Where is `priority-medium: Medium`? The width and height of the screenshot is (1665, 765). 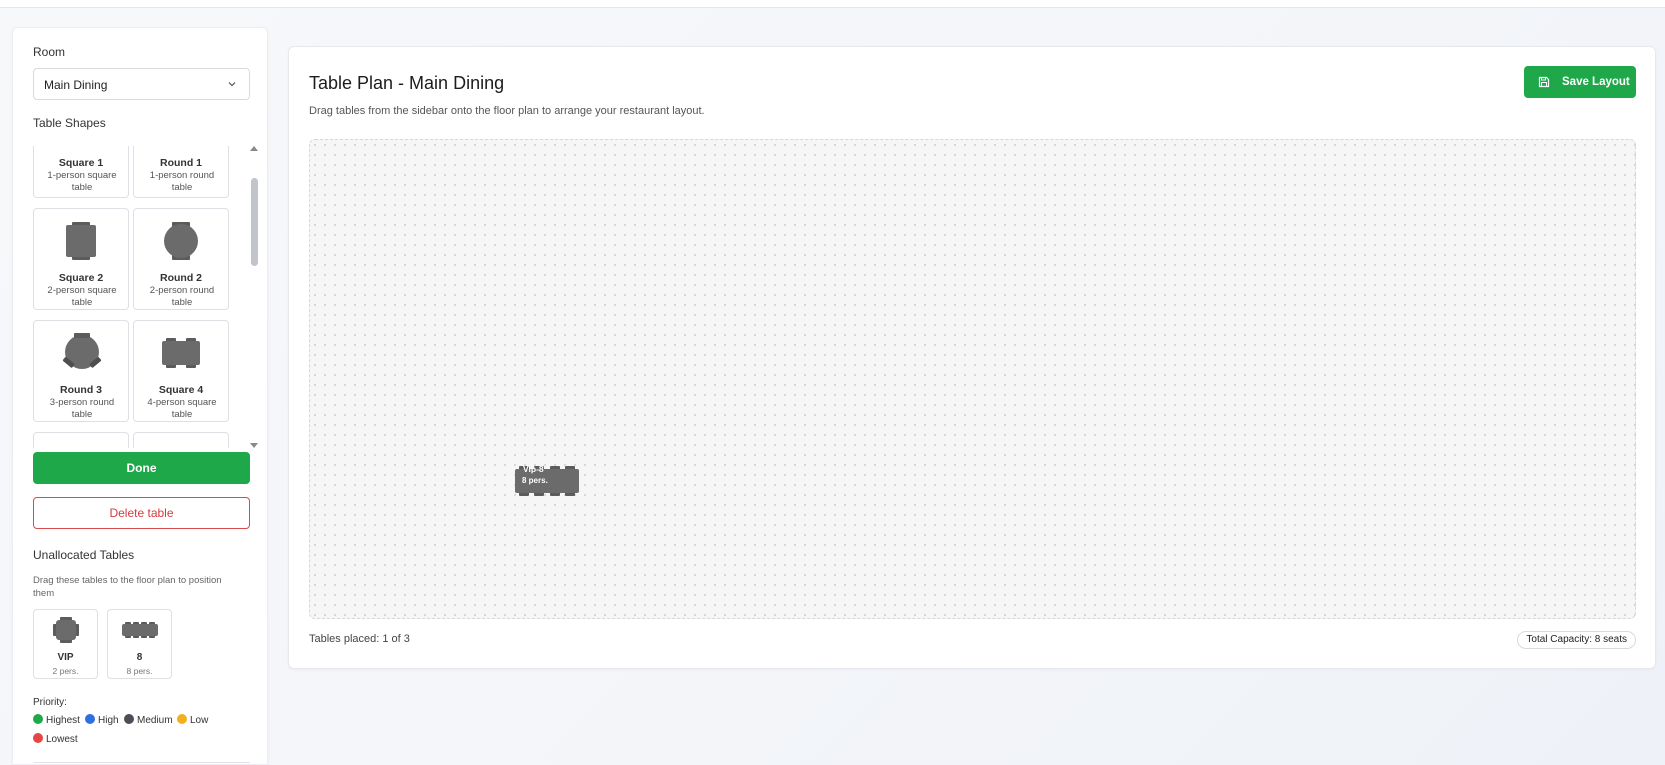
priority-medium: Medium is located at coordinates (148, 720).